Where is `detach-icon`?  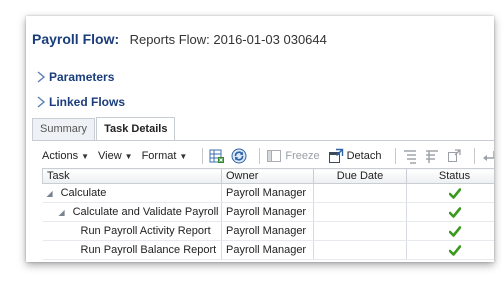
detach-icon is located at coordinates (335, 155).